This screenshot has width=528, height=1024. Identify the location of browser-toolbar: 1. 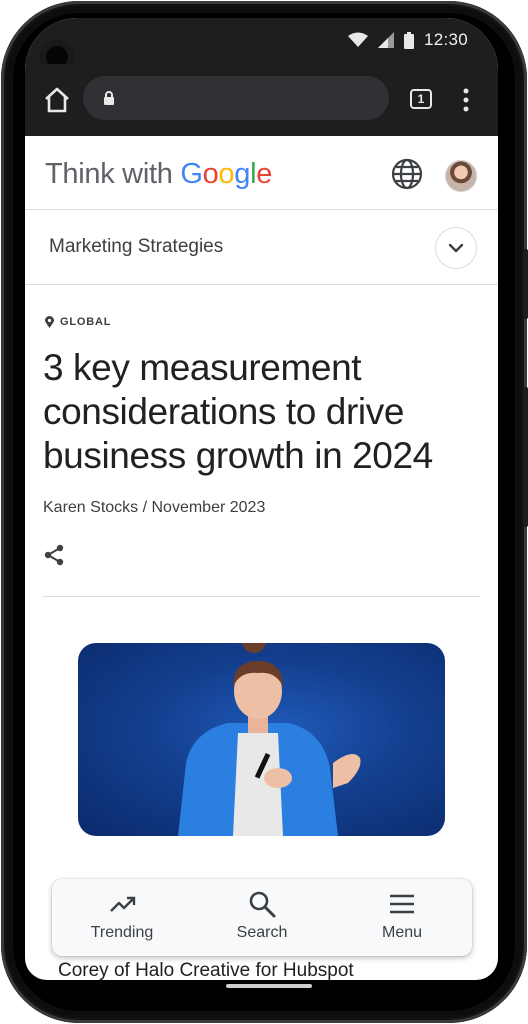
(261, 100).